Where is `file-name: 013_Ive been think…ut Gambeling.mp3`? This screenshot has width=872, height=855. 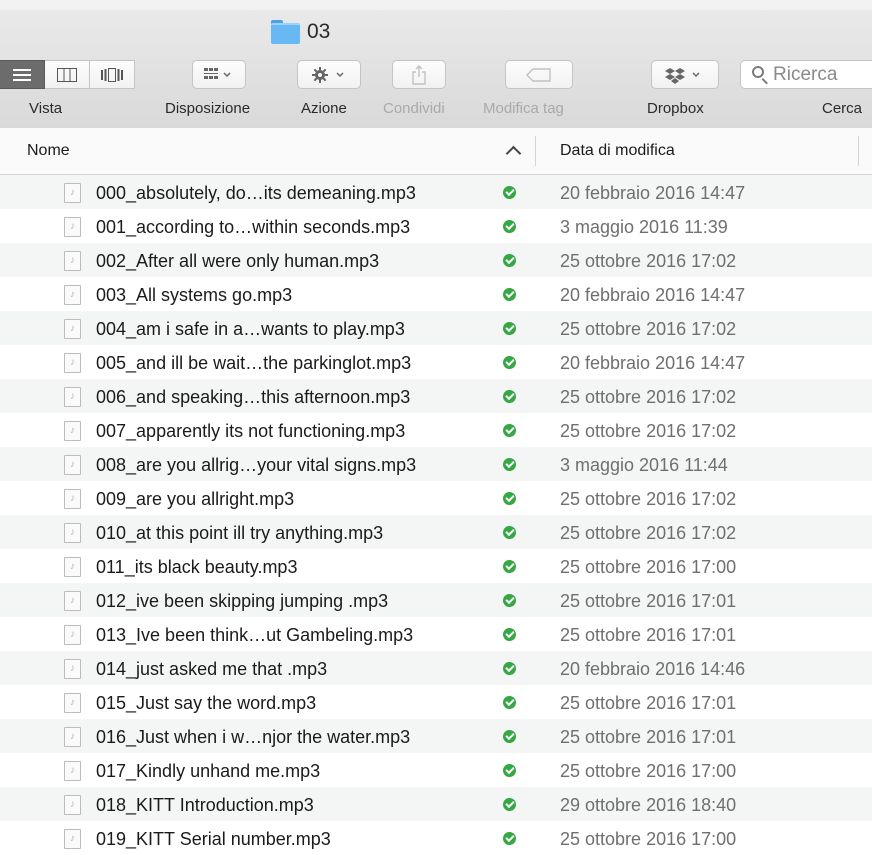
file-name: 013_Ive been think…ut Gambeling.mp3 is located at coordinates (255, 635).